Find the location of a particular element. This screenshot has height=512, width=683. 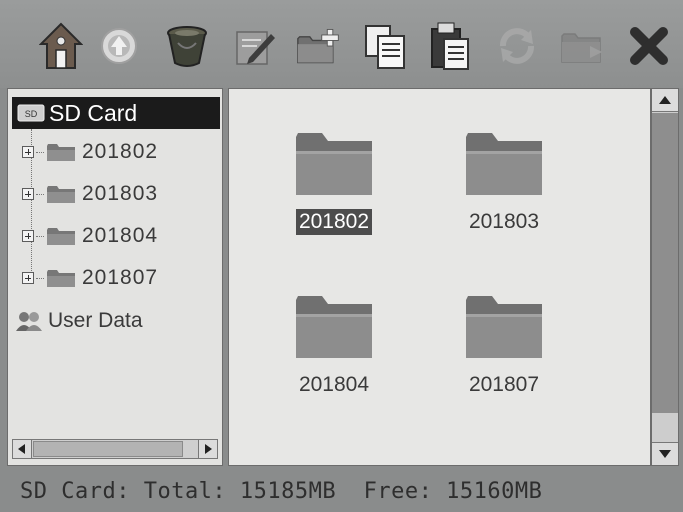

arrow-down-icon is located at coordinates (665, 454).